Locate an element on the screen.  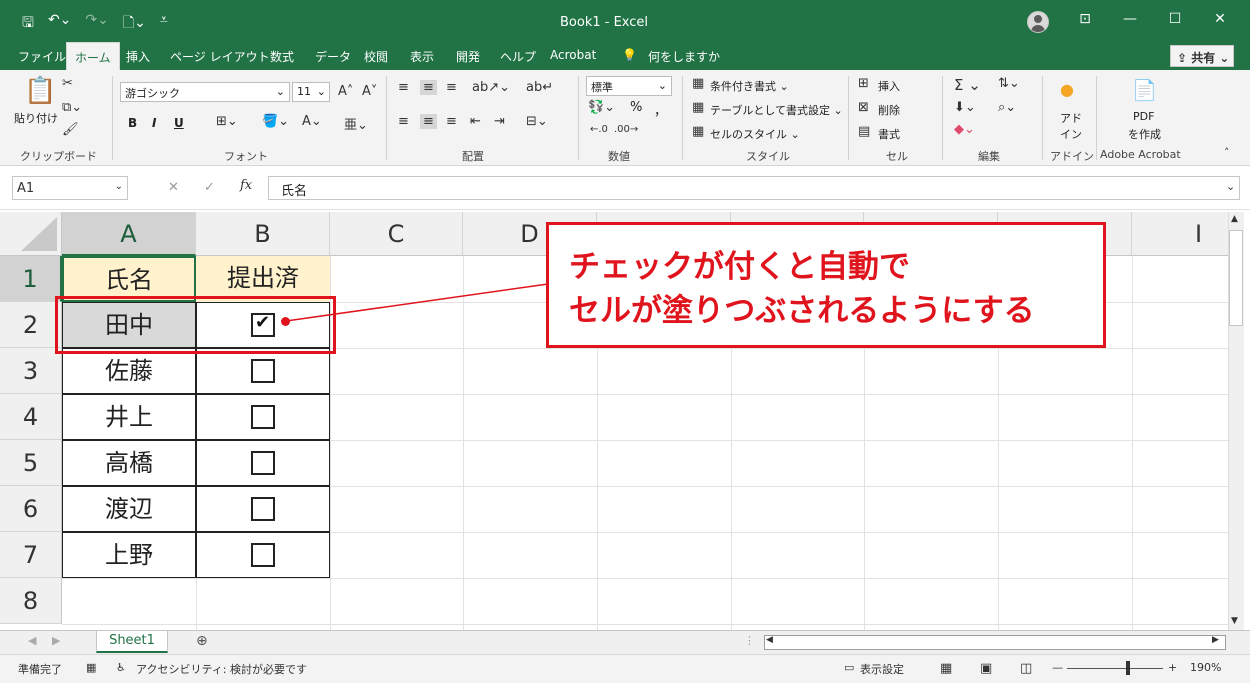
sheet-tab-bar: ◀ ▶ Sheet1 ⊕ ⋮ ◀ ▶ is located at coordinates (625, 642).